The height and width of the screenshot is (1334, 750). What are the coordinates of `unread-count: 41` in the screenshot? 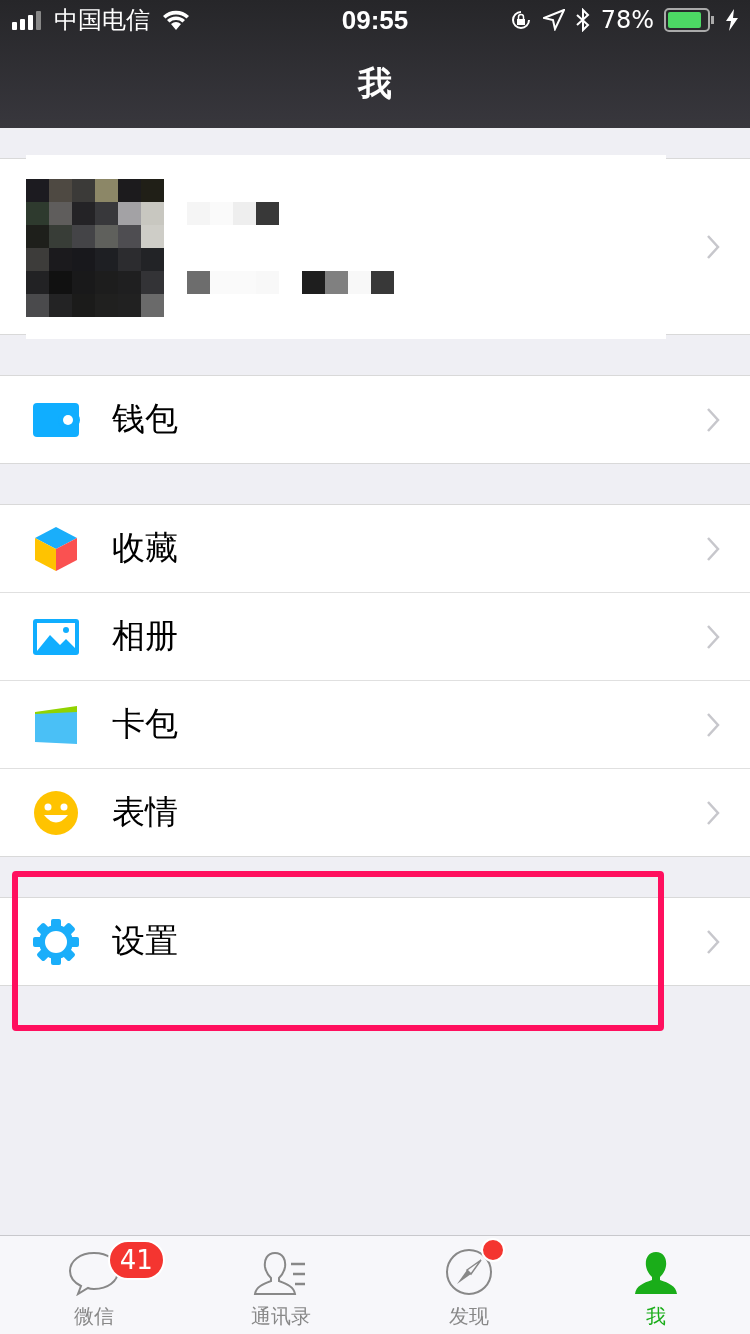 It's located at (136, 1260).